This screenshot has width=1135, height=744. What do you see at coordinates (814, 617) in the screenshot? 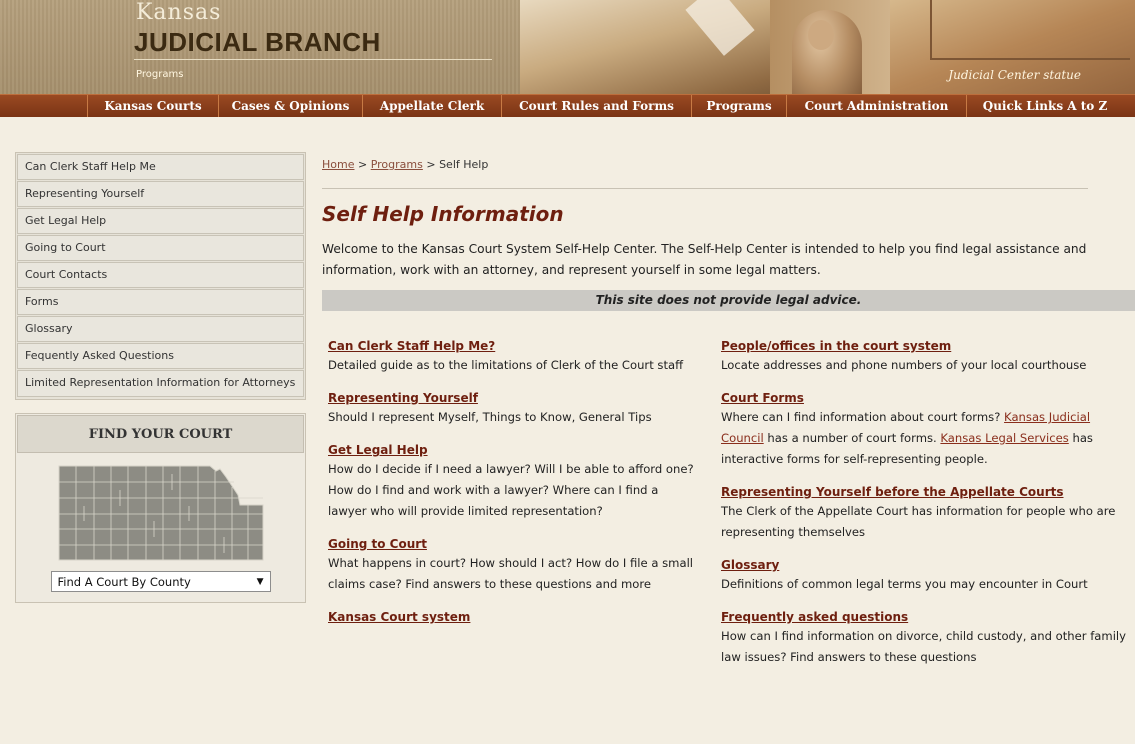
I see `link-faq: Frequently asked questions` at bounding box center [814, 617].